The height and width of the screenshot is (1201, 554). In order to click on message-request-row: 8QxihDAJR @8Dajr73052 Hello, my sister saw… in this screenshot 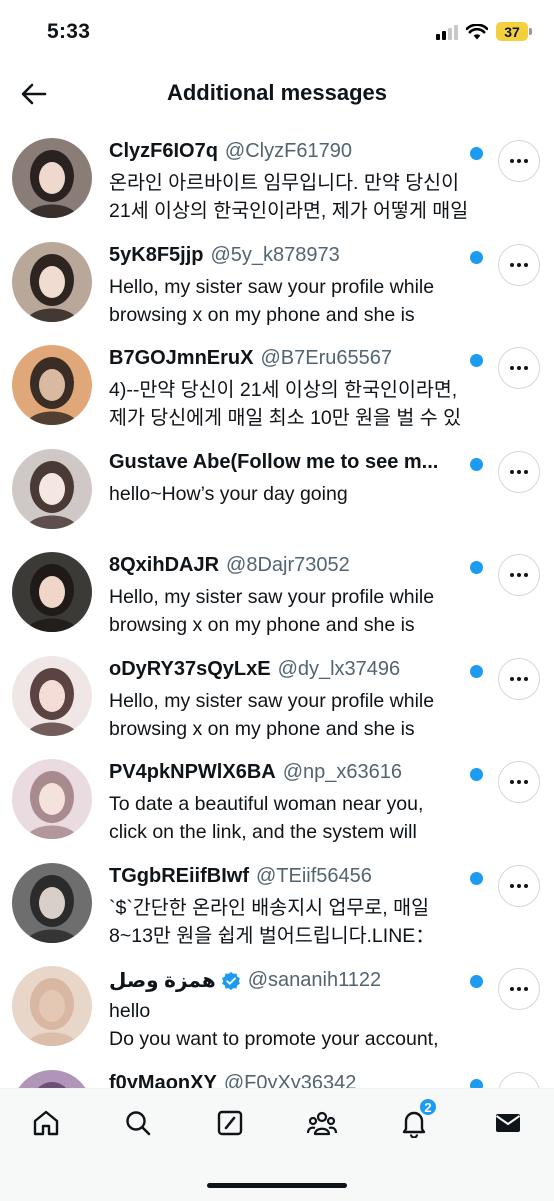, I will do `click(277, 596)`.